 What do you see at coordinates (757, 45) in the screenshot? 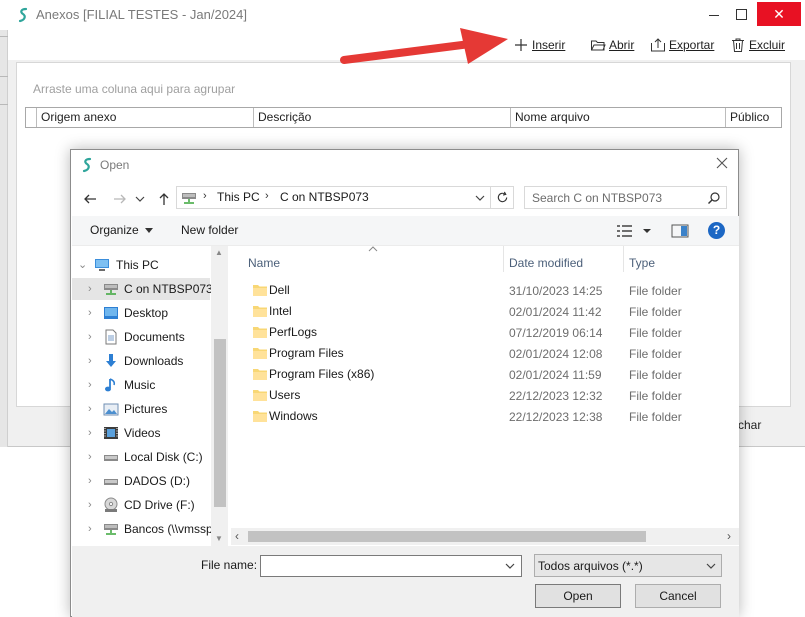
I see `excluir-button: Excluir` at bounding box center [757, 45].